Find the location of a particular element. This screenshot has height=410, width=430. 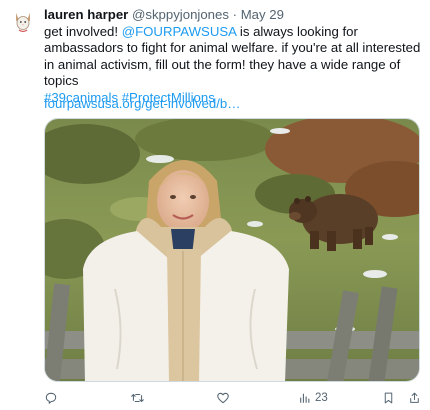

views-chart-icon is located at coordinates (305, 398).